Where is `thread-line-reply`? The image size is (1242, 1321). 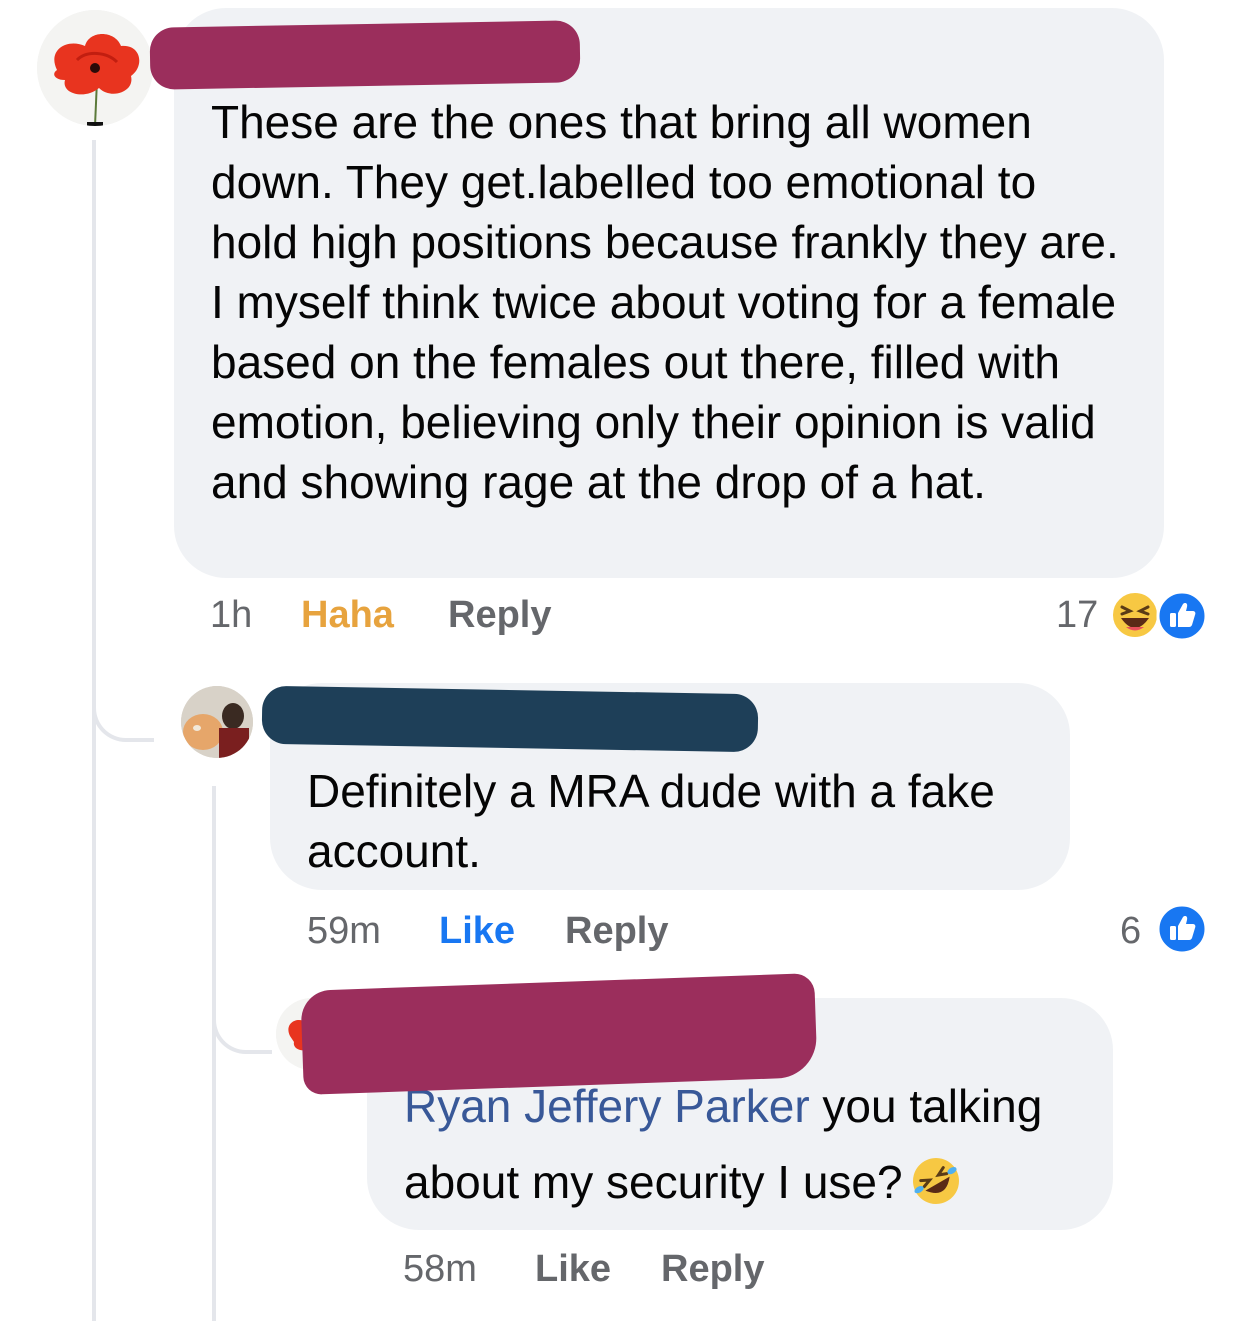 thread-line-reply is located at coordinates (214, 1053).